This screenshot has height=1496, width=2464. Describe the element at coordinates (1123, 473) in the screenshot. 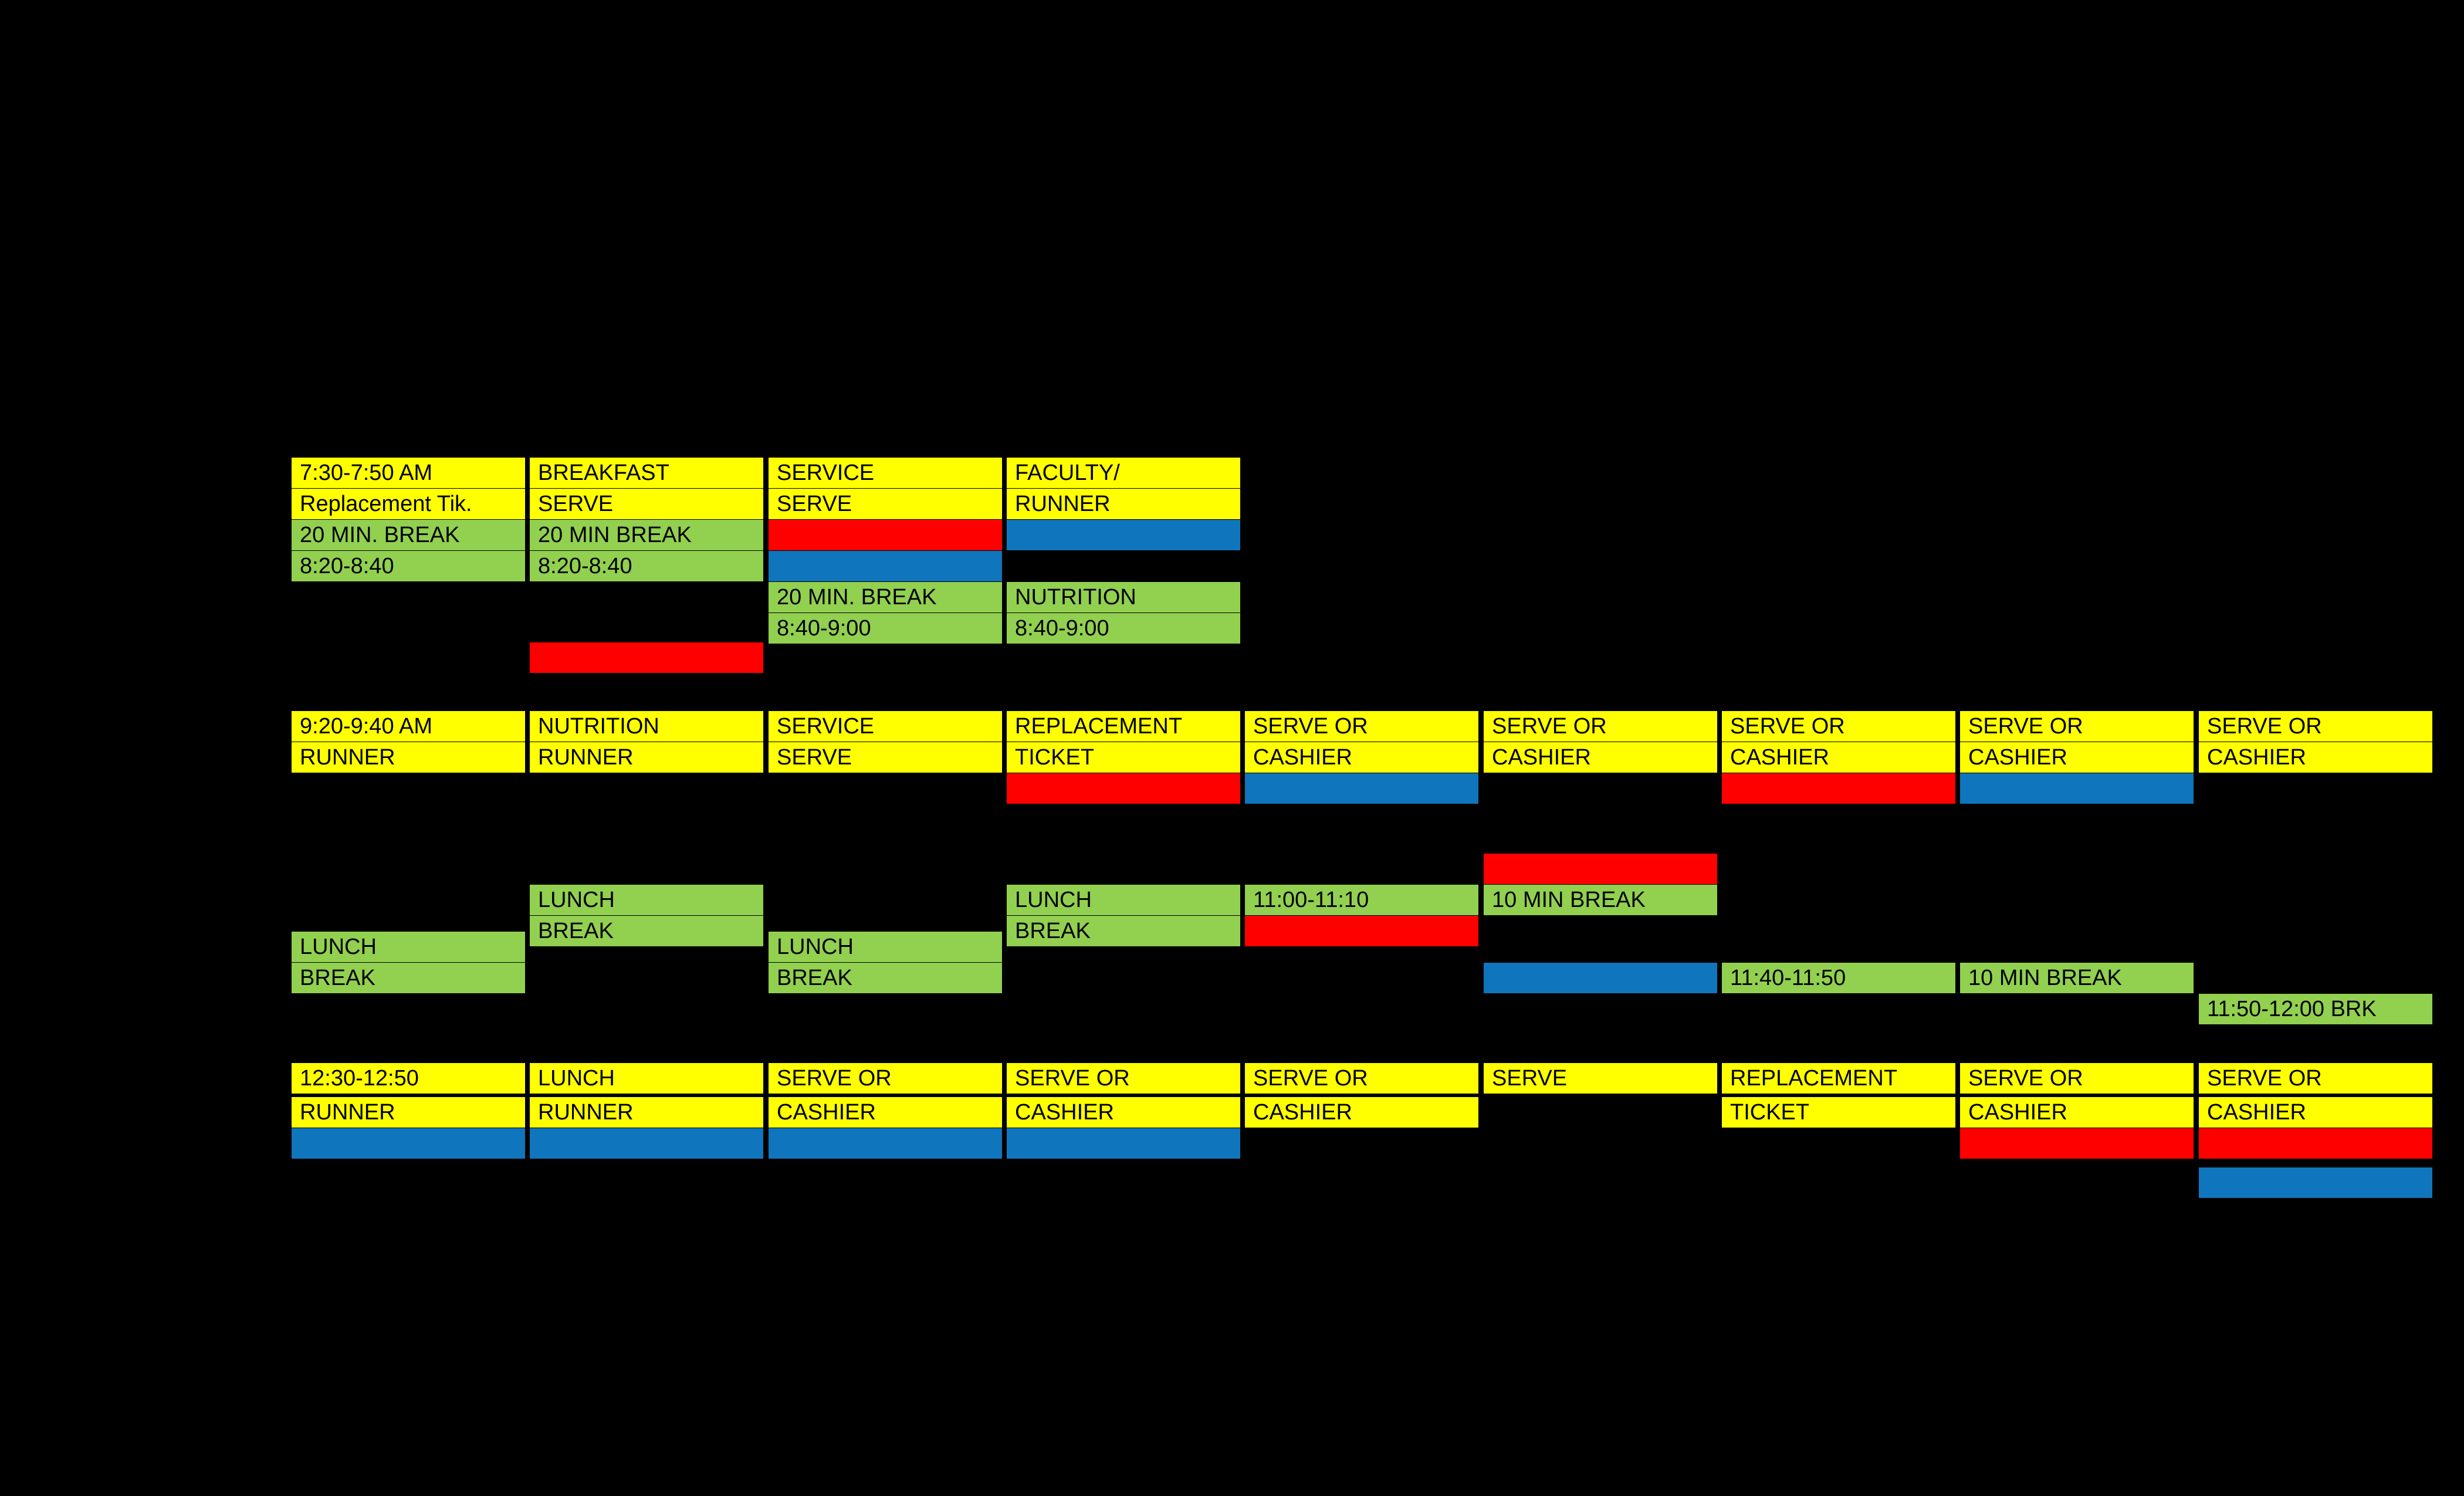

I see `schedule-cell-b1-c4-r1: FACULTY/` at that location.